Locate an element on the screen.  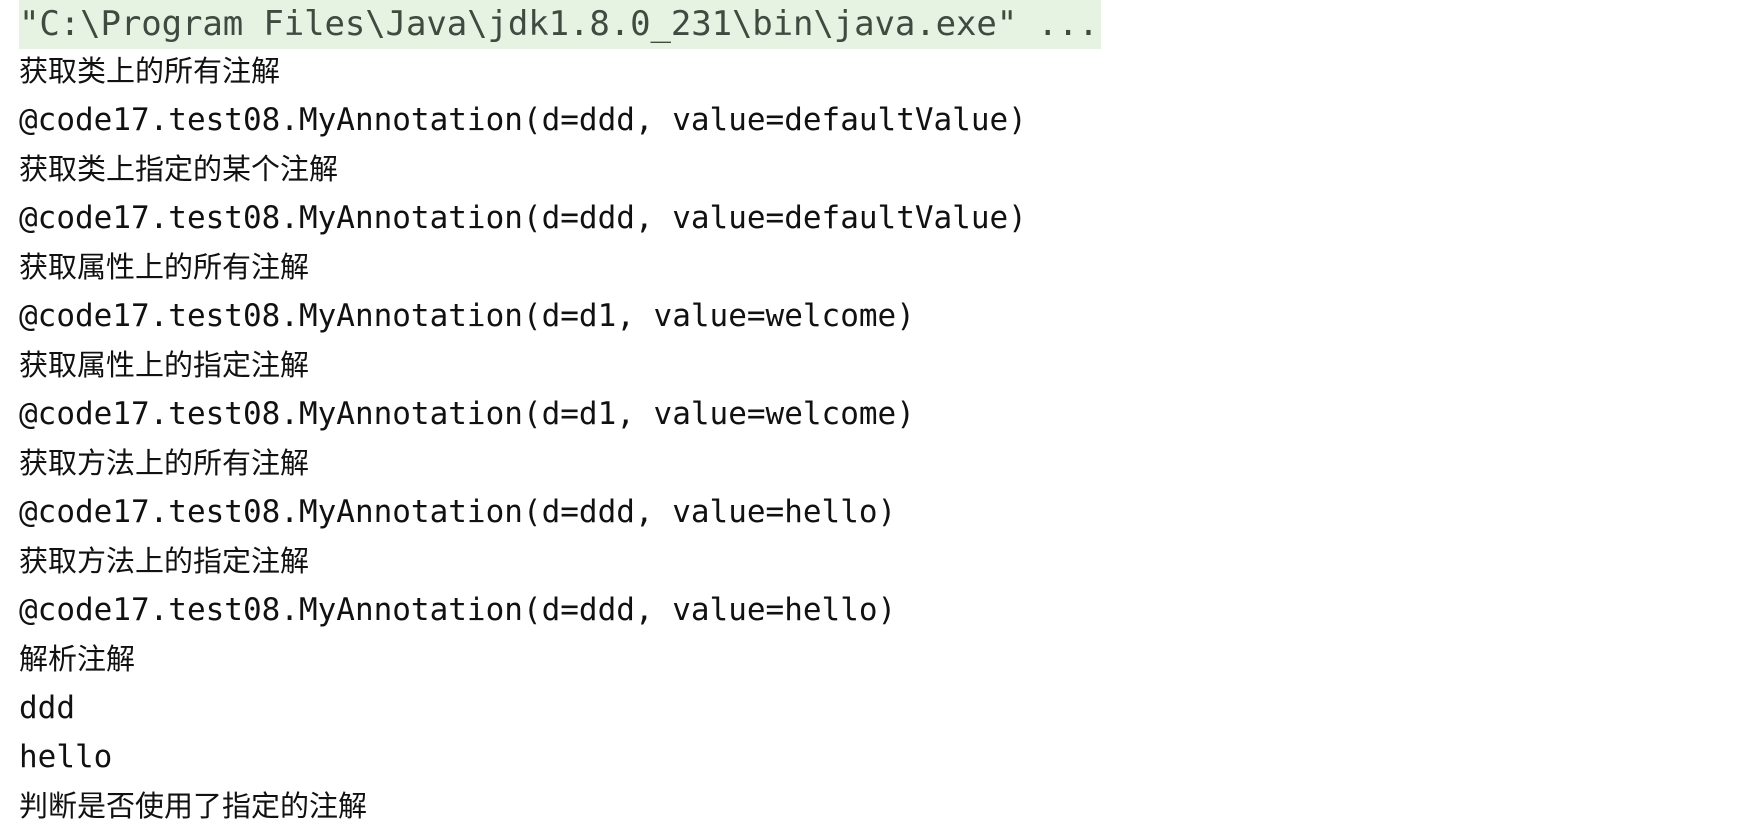
console-line: hello is located at coordinates (66, 757).